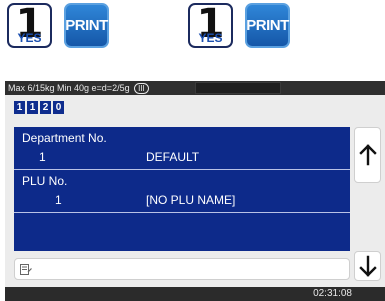 This screenshot has width=385, height=301. What do you see at coordinates (26, 269) in the screenshot?
I see `edit-icon` at bounding box center [26, 269].